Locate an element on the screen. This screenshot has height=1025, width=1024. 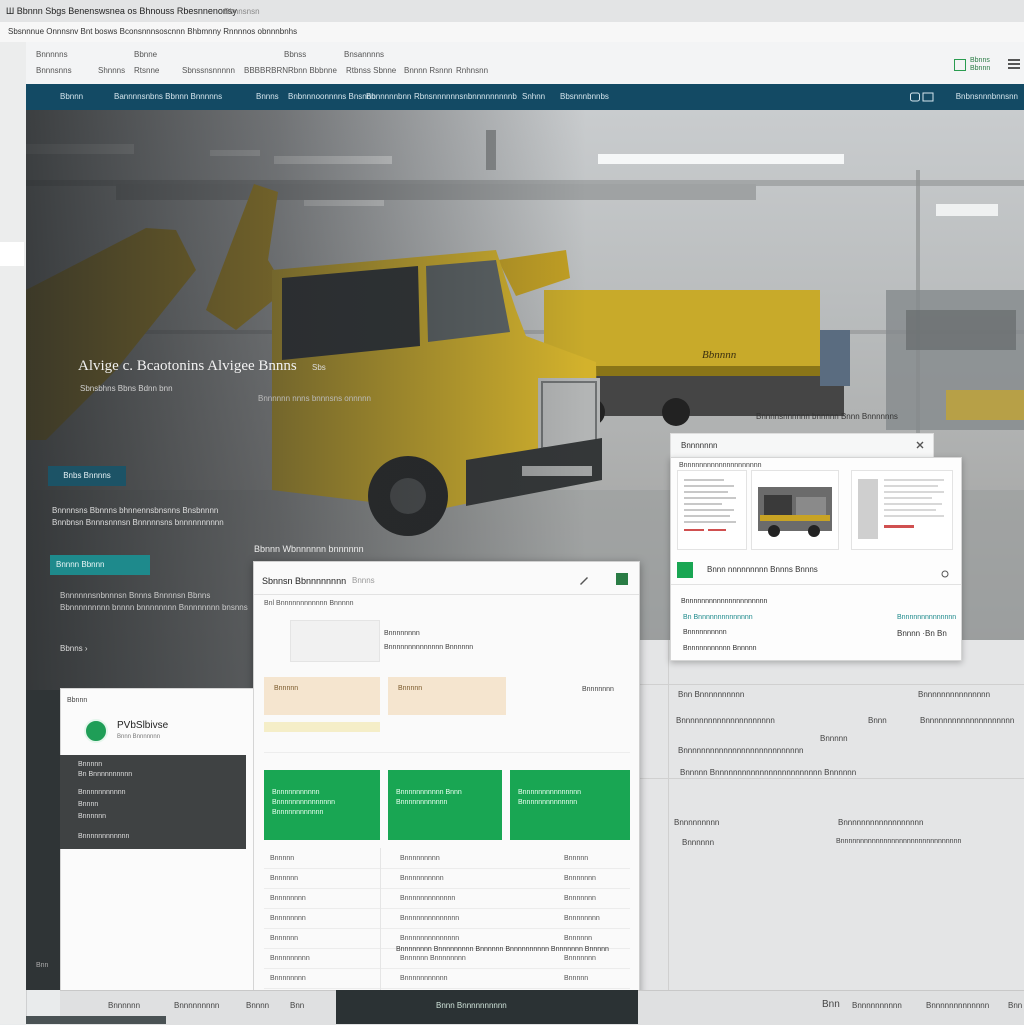
header-link: Bnnnnns is located at coordinates (52, 54).